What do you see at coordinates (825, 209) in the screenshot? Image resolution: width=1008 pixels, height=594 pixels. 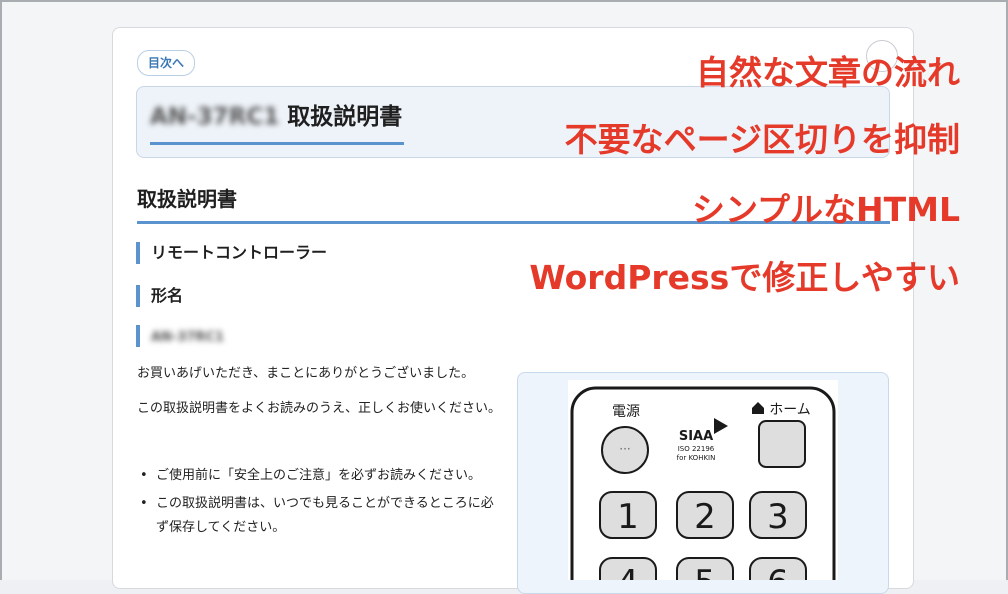 I see `overlay-line-simple-html: シンプルなHTML` at bounding box center [825, 209].